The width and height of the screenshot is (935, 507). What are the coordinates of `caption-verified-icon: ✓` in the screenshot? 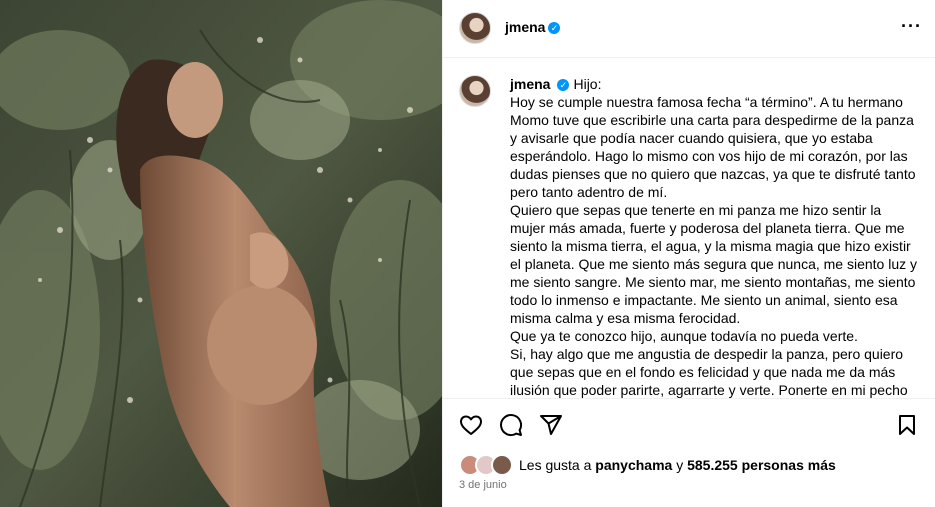 It's located at (563, 85).